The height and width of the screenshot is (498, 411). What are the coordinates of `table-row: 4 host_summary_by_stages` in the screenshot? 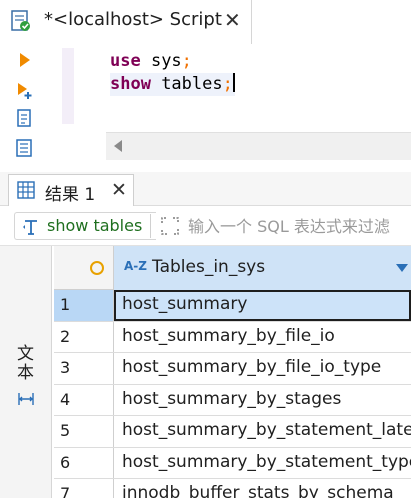 It's located at (232, 400).